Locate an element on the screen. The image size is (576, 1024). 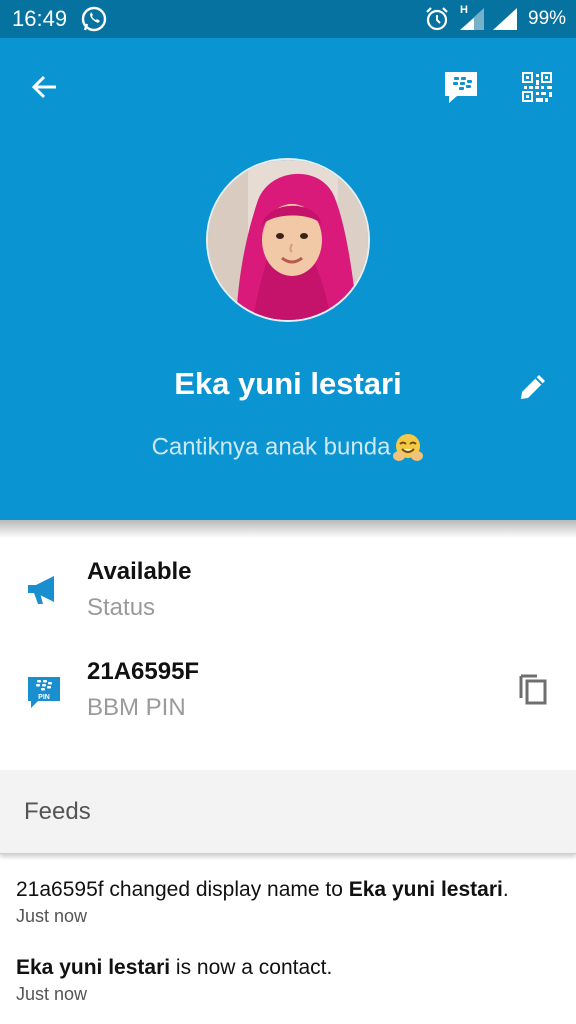
feed-item-text: Eka yuni lestari is now a contact. is located at coordinates (291, 968).